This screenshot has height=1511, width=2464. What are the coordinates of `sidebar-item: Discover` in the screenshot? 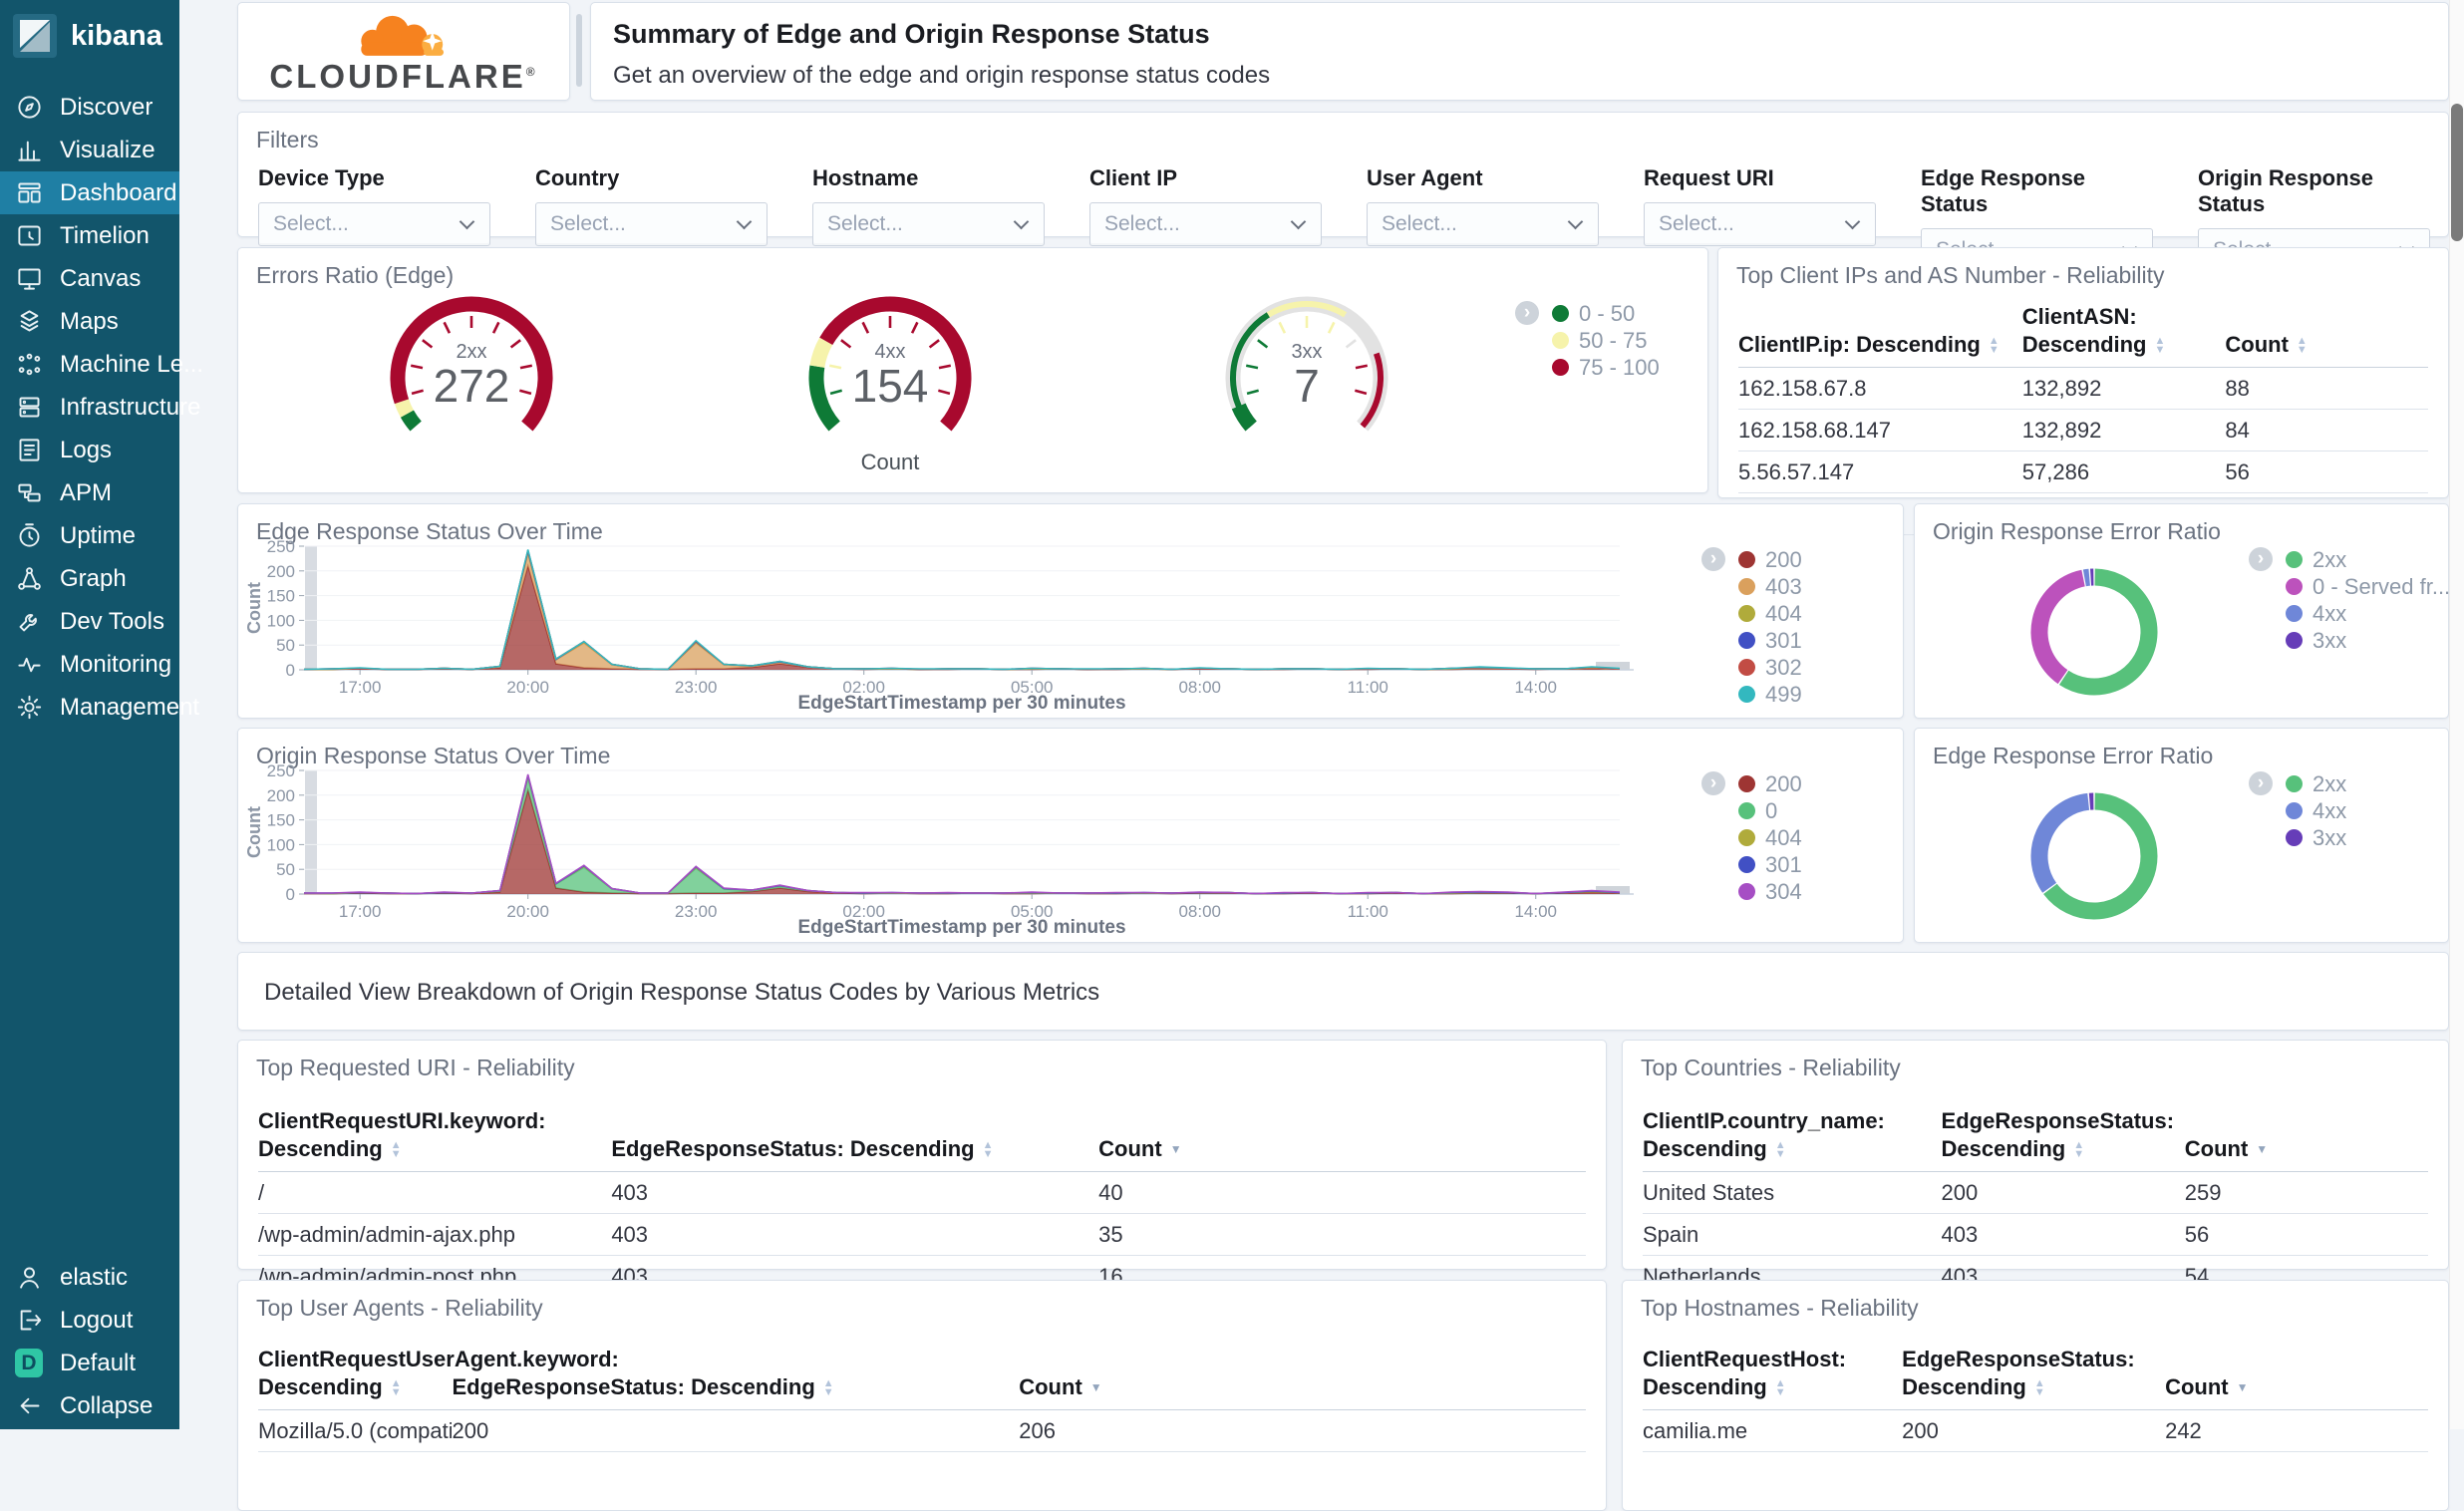 It's located at (90, 107).